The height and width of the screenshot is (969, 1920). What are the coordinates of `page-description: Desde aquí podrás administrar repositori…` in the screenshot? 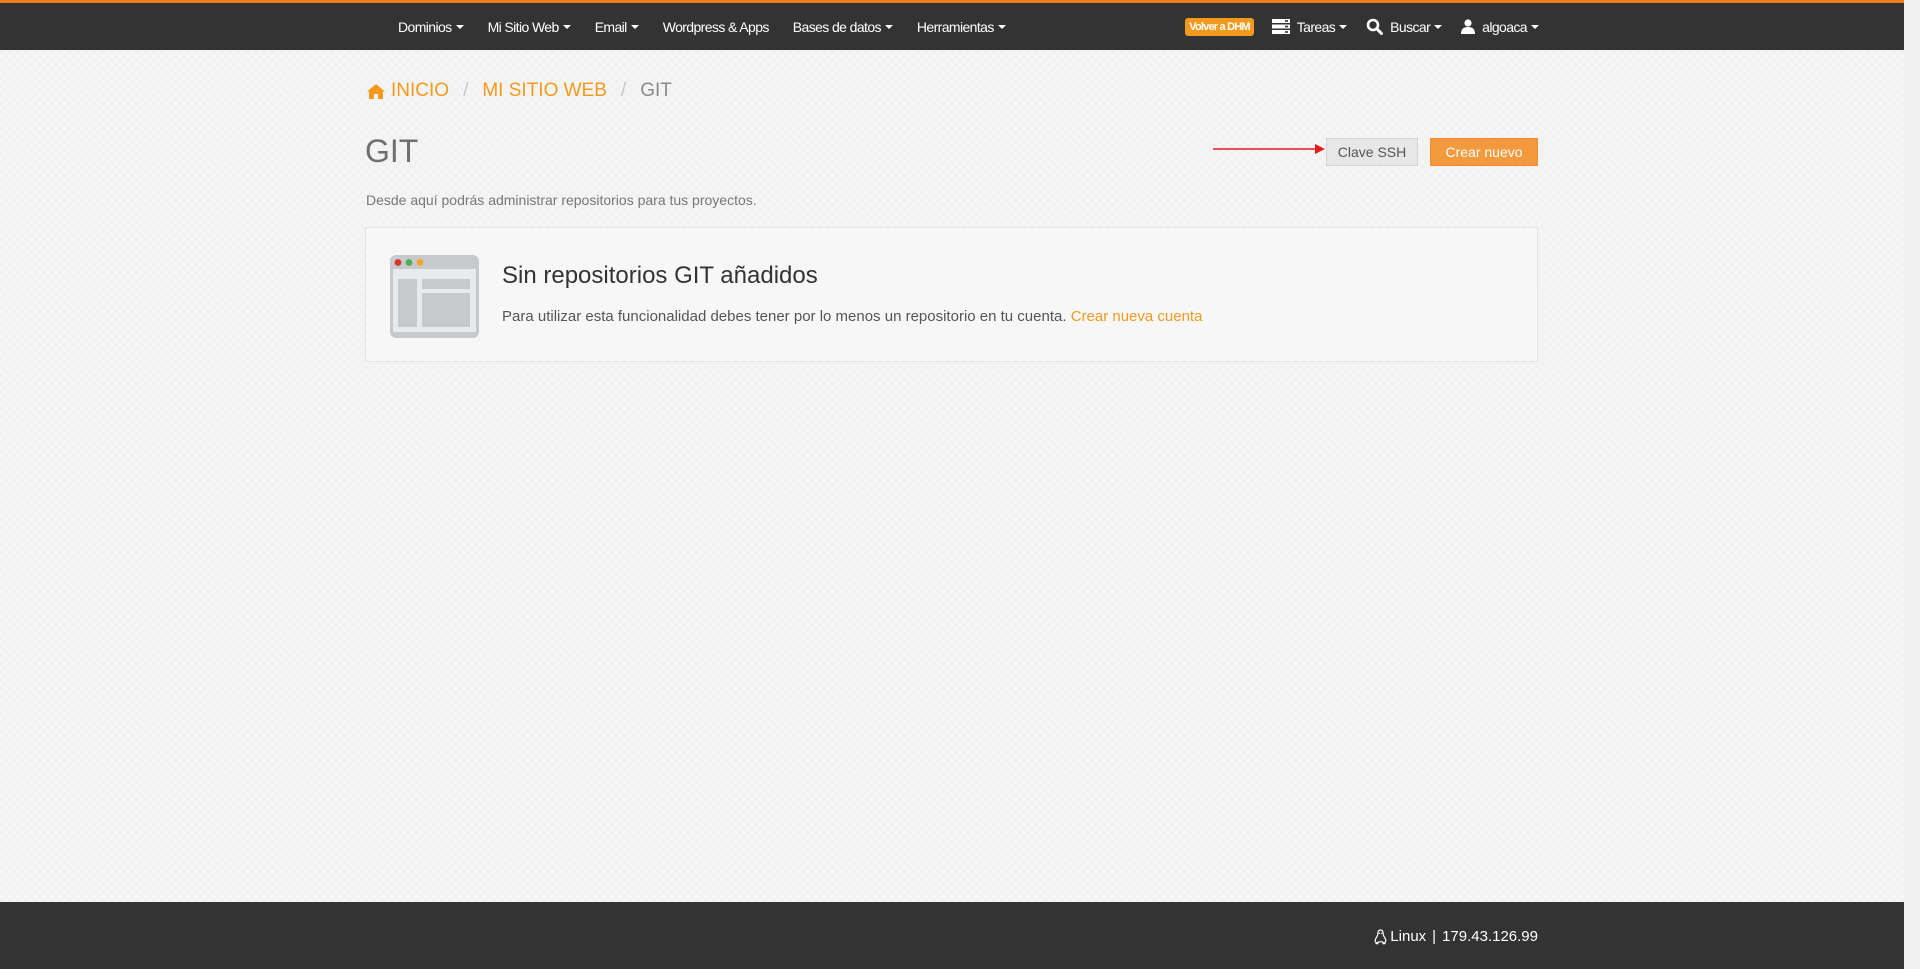 It's located at (561, 200).